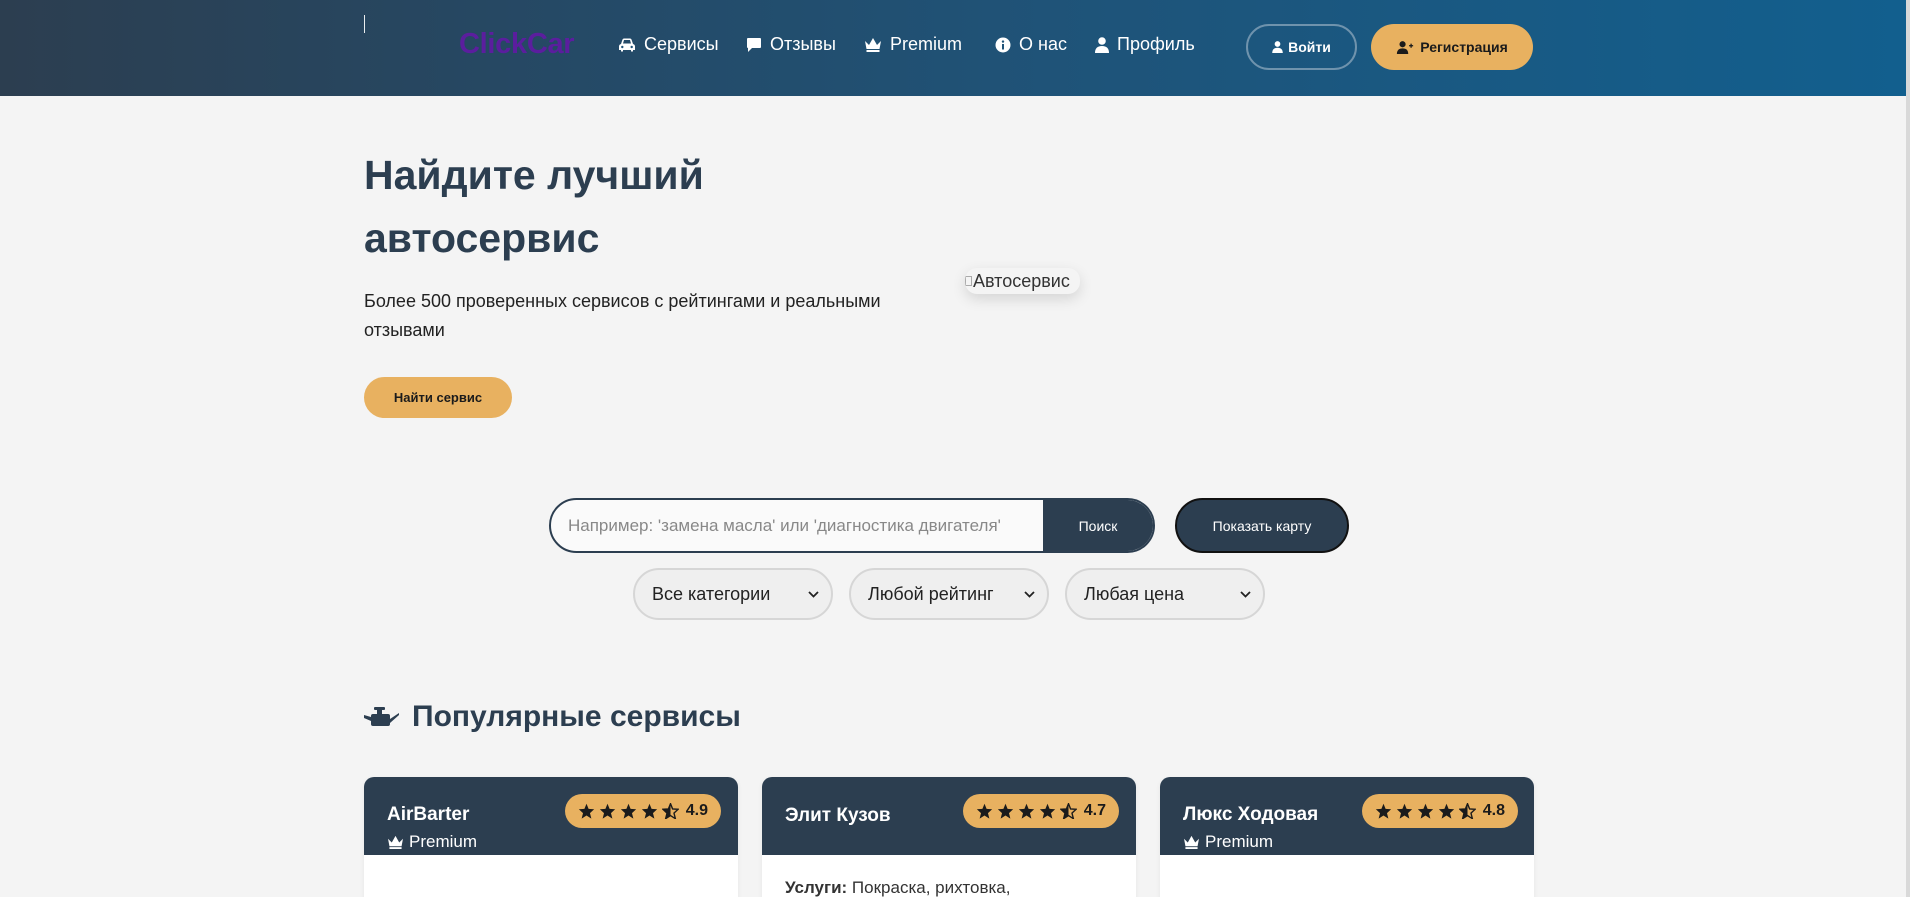 Image resolution: width=1910 pixels, height=897 pixels. What do you see at coordinates (428, 814) in the screenshot?
I see `service-name: AirBarter` at bounding box center [428, 814].